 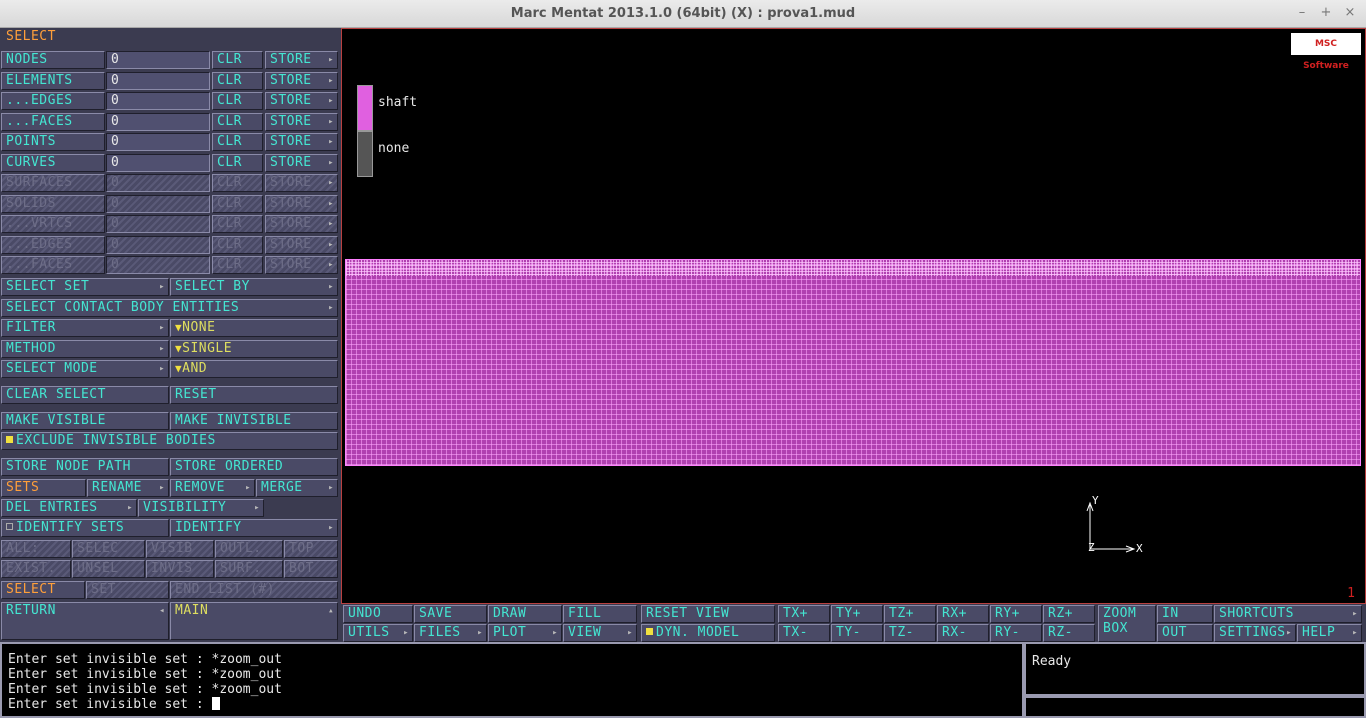 What do you see at coordinates (237, 142) in the screenshot?
I see `entity-points-clr-button: CLR` at bounding box center [237, 142].